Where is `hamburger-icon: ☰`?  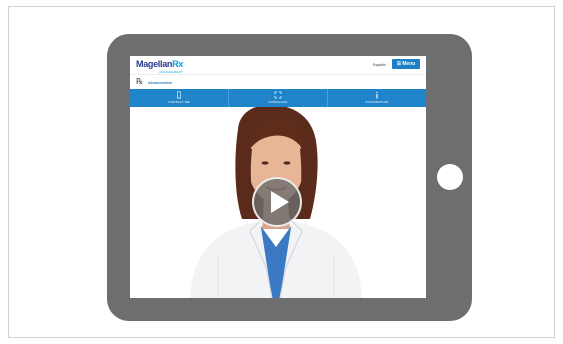
hamburger-icon: ☰ is located at coordinates (399, 64).